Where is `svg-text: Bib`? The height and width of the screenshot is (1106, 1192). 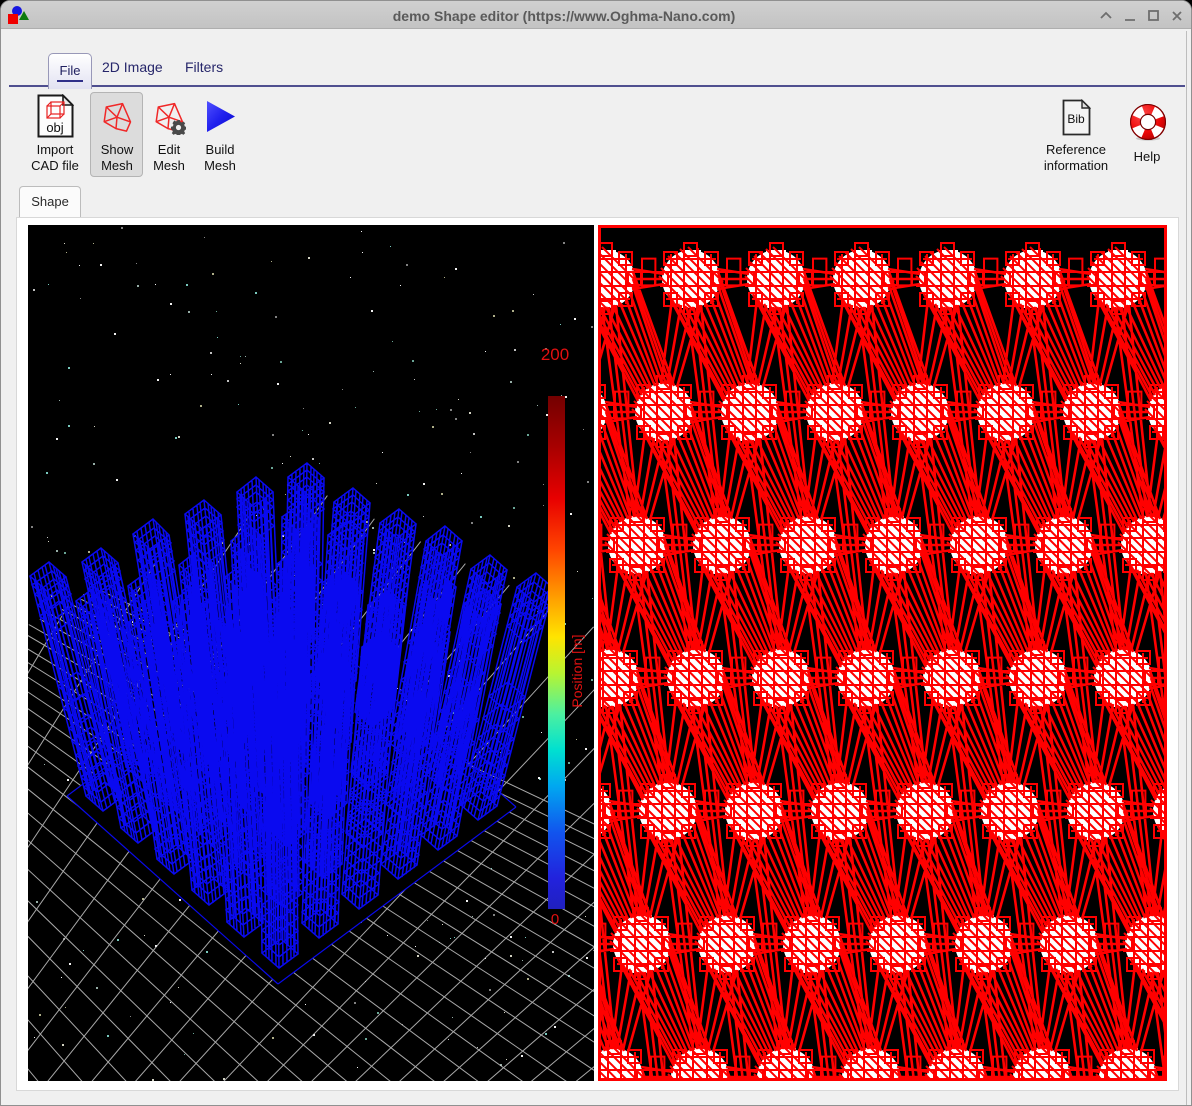 svg-text: Bib is located at coordinates (1076, 119).